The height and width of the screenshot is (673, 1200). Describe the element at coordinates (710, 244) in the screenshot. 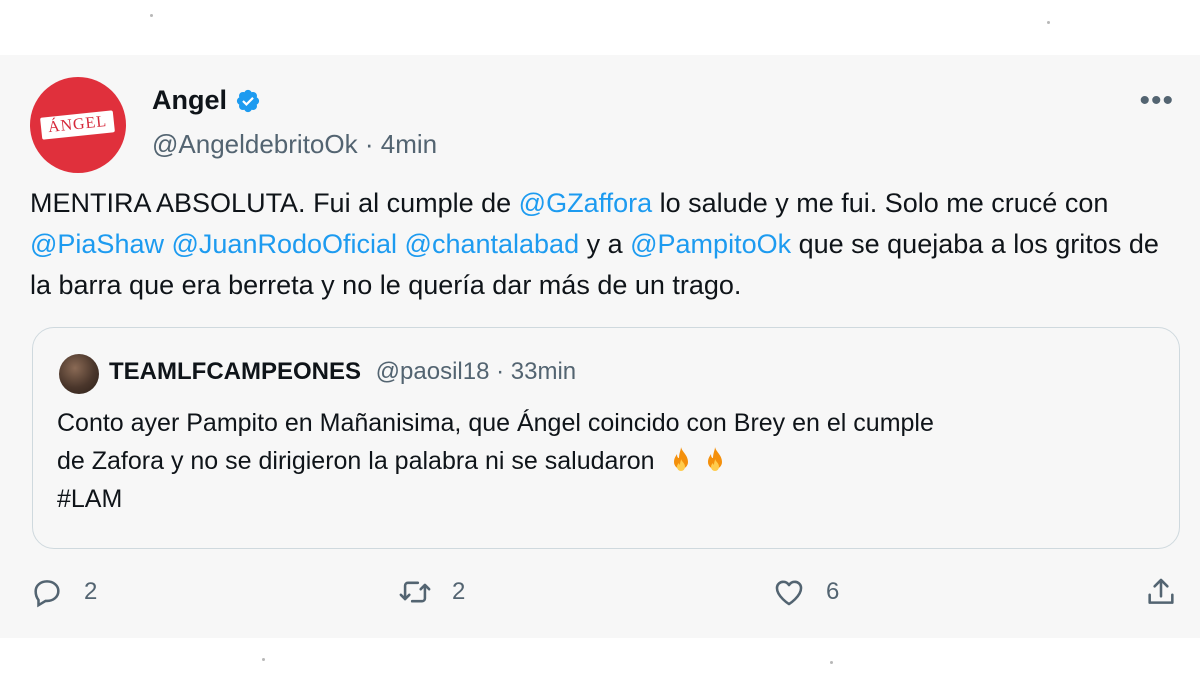

I see `mention-link: @PampitoOk` at that location.